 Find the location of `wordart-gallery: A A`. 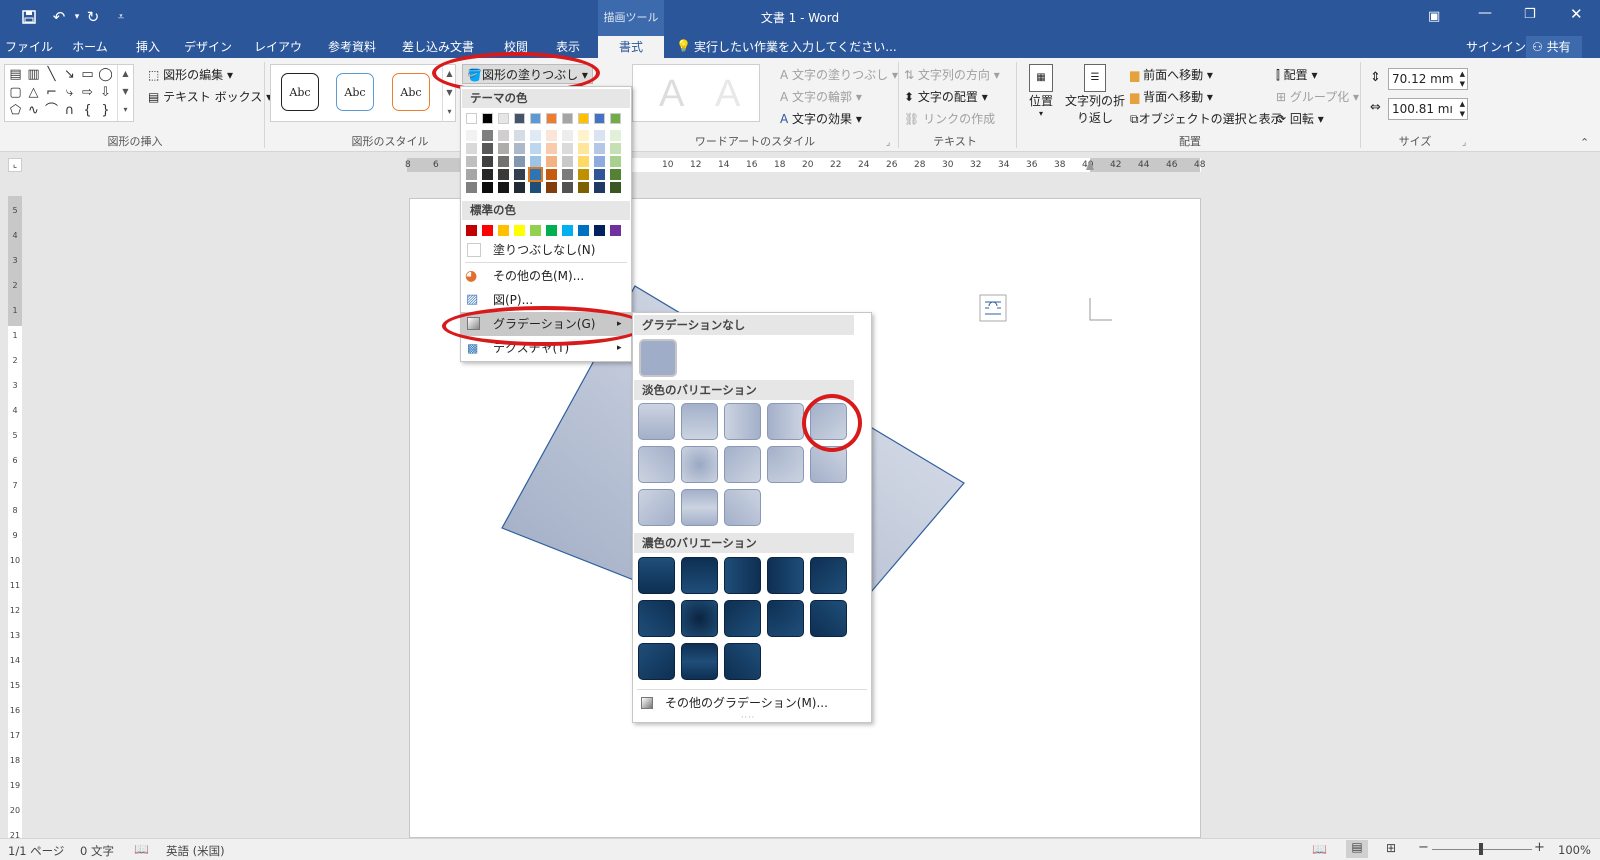

wordart-gallery: A A is located at coordinates (696, 93).